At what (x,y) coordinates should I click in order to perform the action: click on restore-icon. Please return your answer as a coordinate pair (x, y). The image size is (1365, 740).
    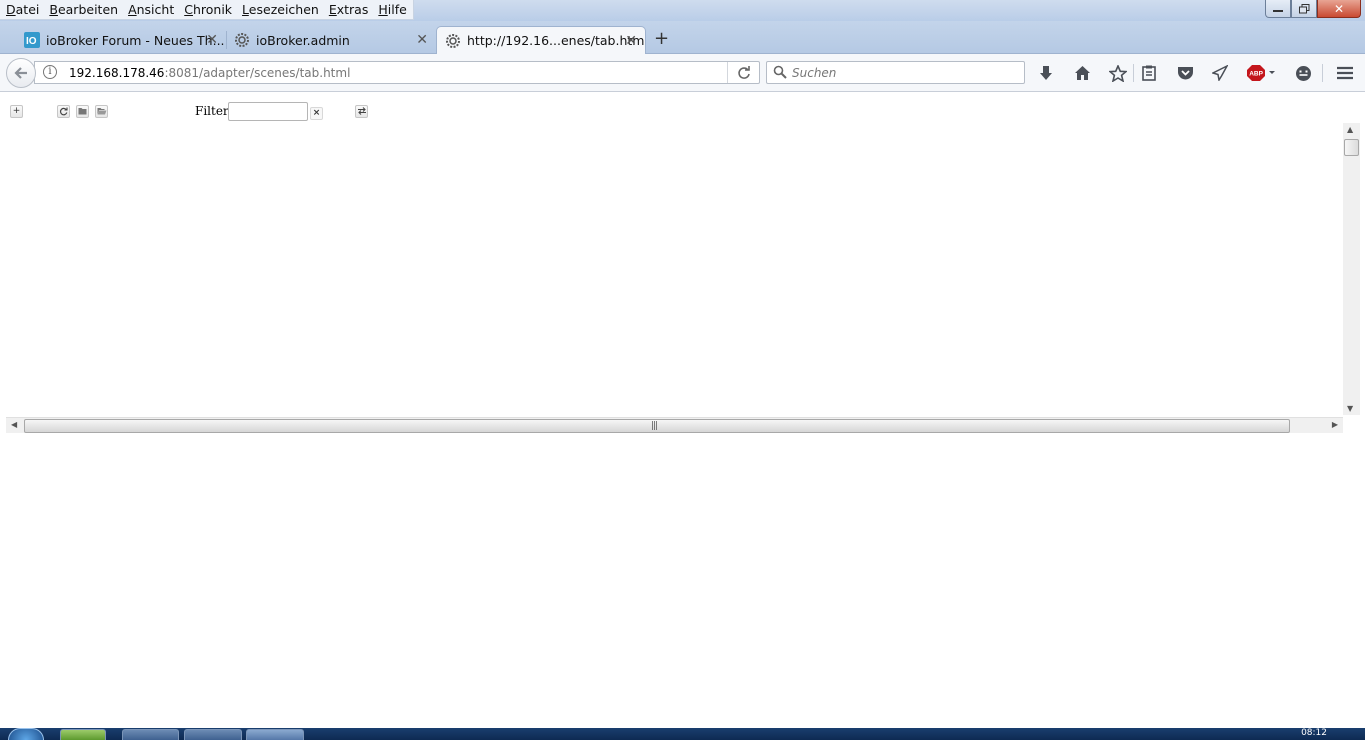
    Looking at the image, I should click on (1303, 8).